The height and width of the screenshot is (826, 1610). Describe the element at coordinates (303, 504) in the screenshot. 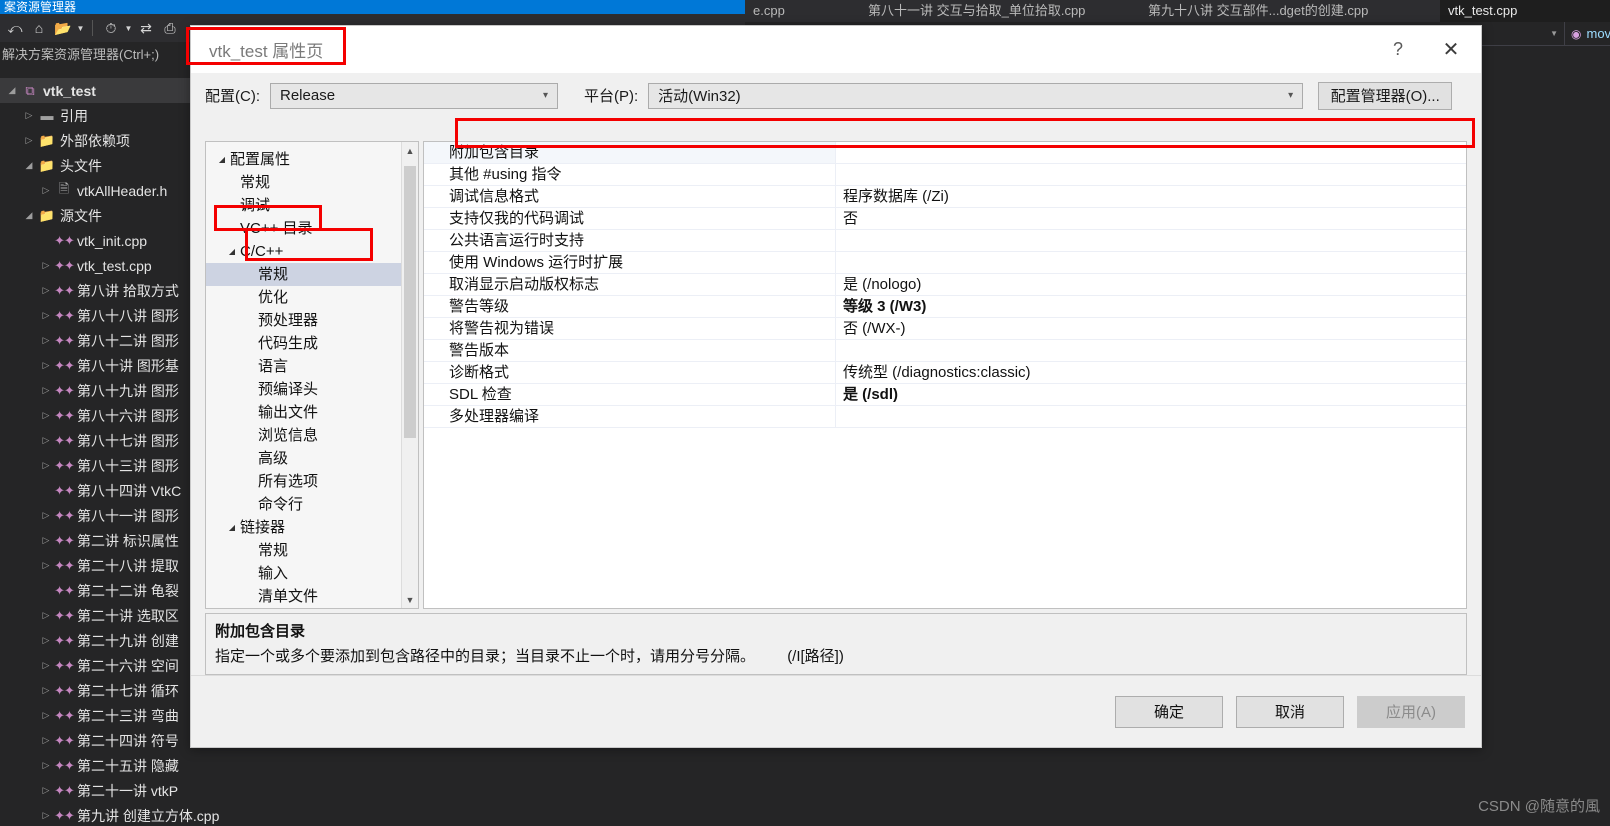

I see `property-category-item: 命令行` at that location.